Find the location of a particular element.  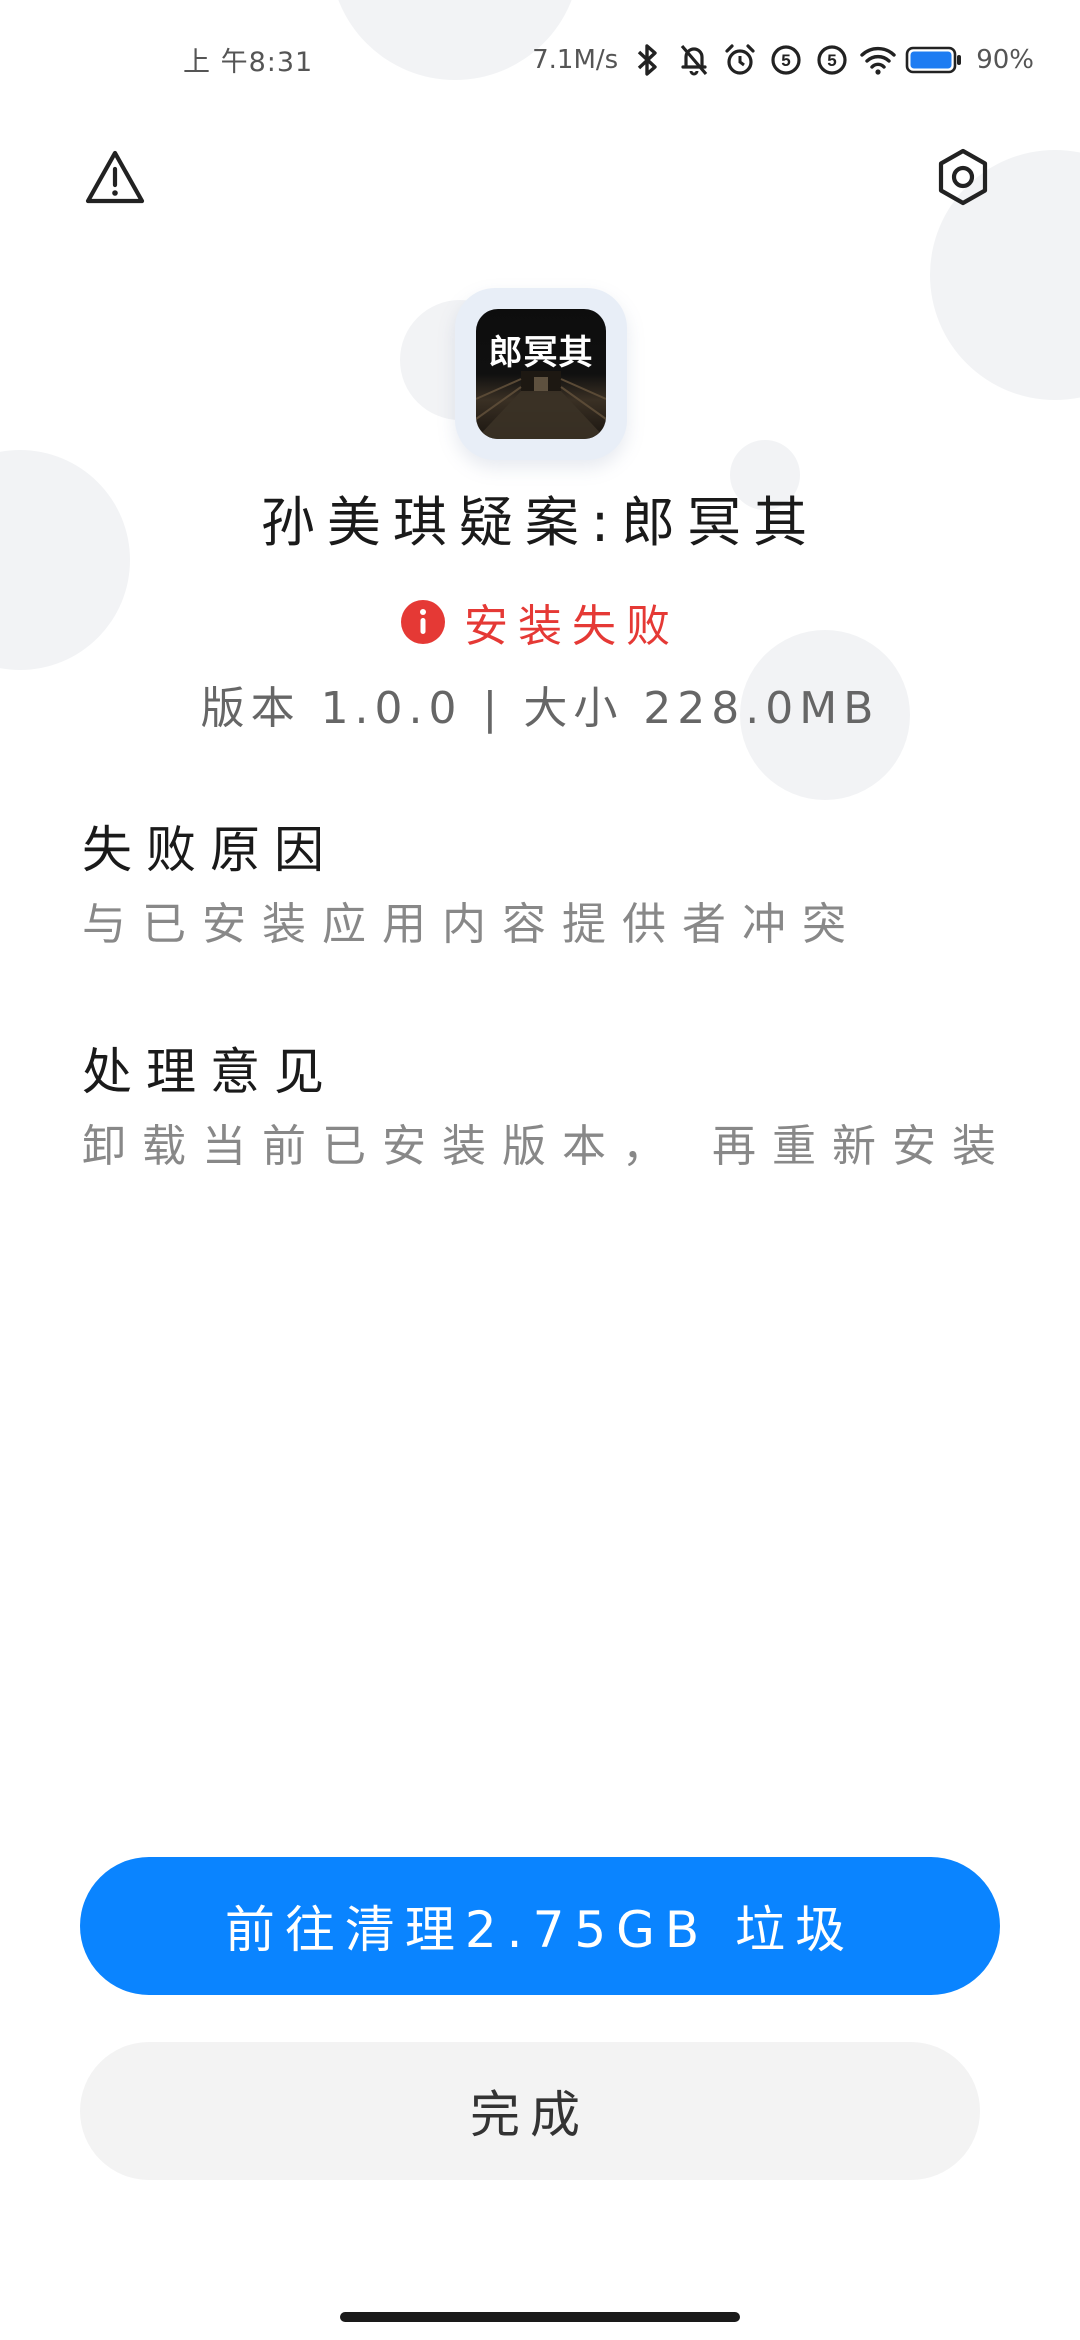

done-button-label: 完成 is located at coordinates (530, 2115).